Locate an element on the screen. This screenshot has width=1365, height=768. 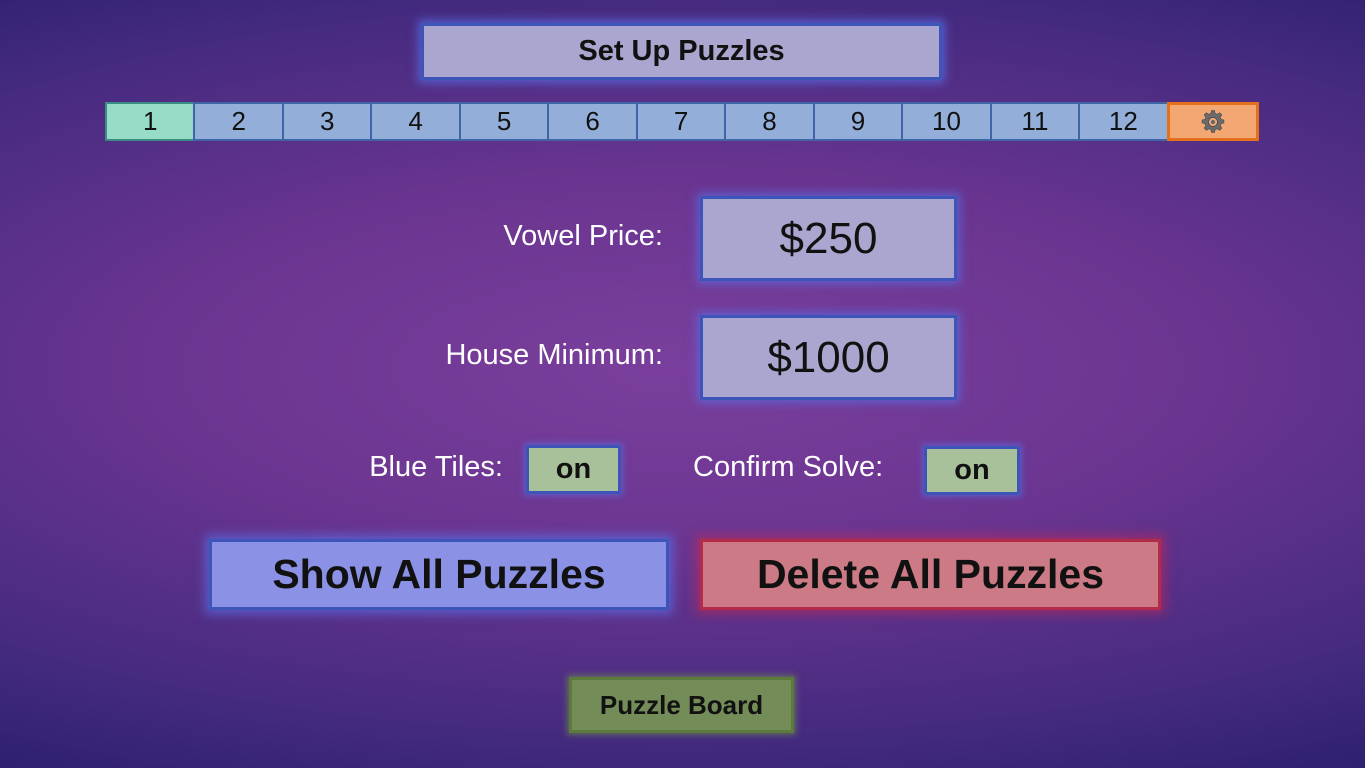
tab-puzzle-6: 6 is located at coordinates (592, 121).